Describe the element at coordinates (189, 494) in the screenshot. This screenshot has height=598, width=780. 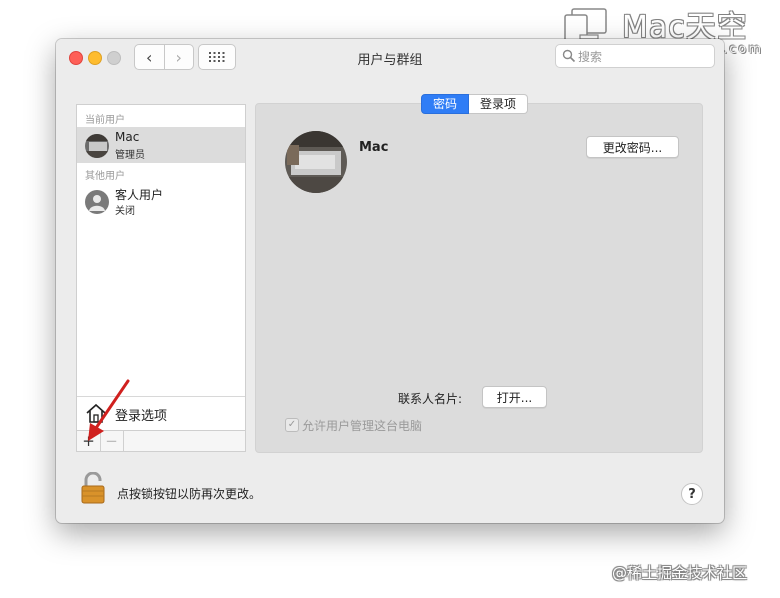
I see `lock-hint-text: 点按锁按钮以防再次更改。` at that location.